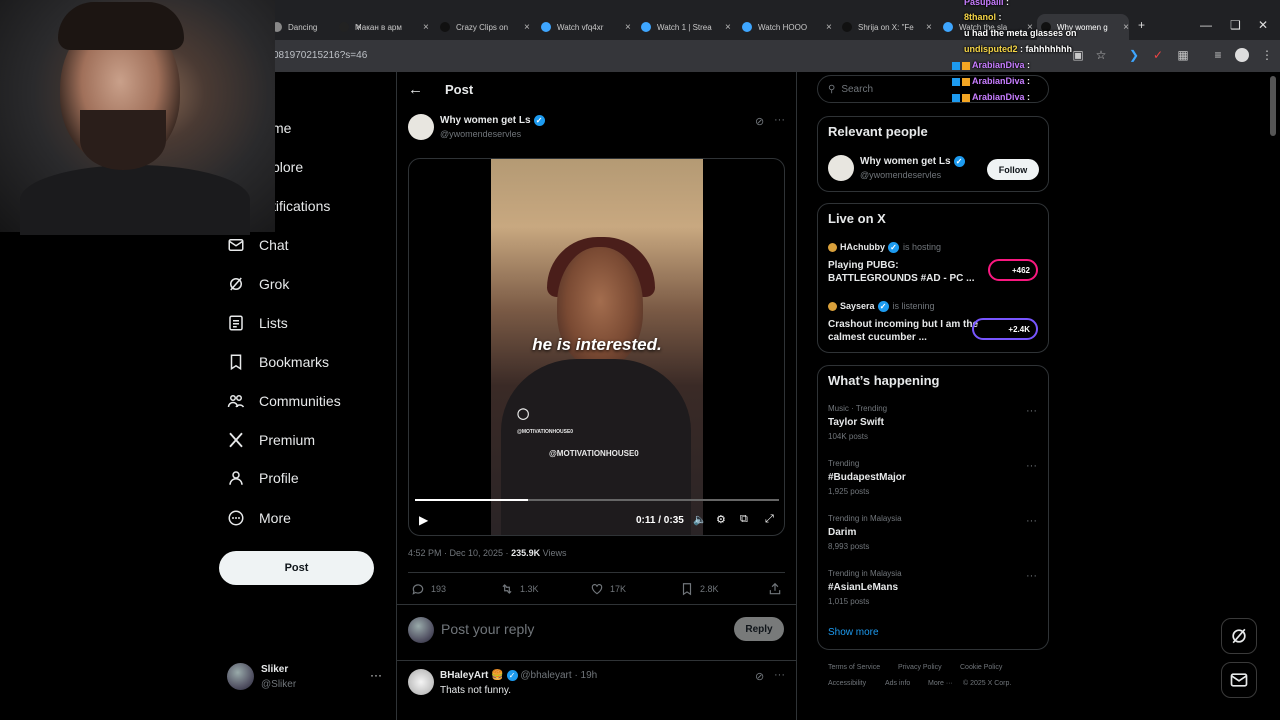 The height and width of the screenshot is (720, 1280). Describe the element at coordinates (284, 401) in the screenshot. I see `nav-item-communities: Communities` at that location.